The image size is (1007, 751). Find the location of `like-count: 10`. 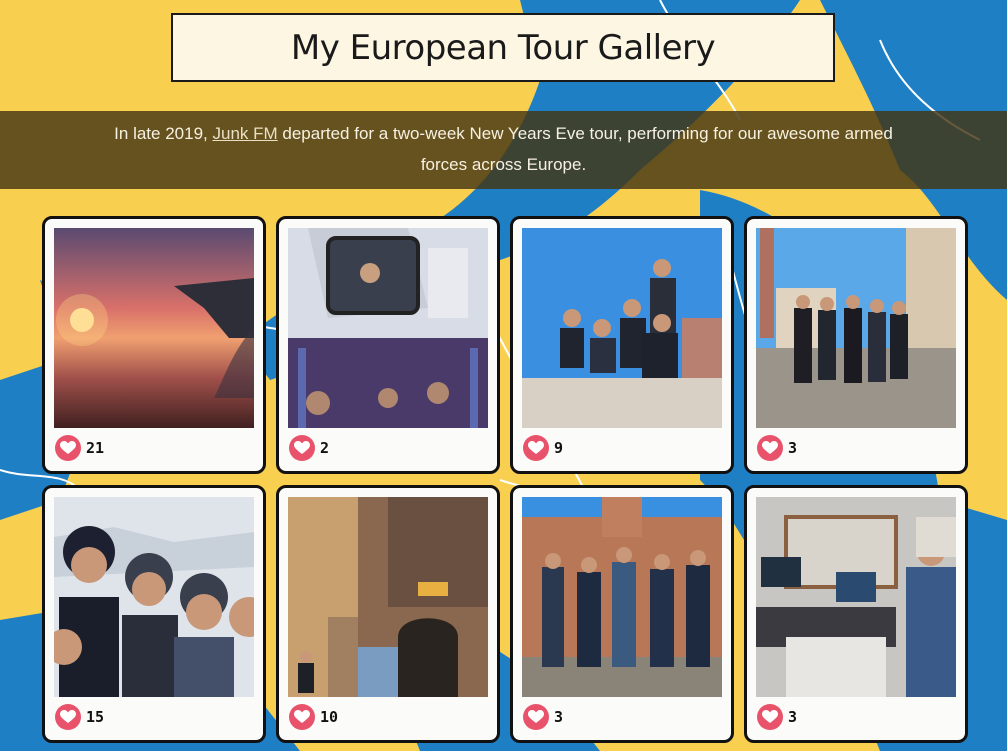

like-count: 10 is located at coordinates (329, 717).